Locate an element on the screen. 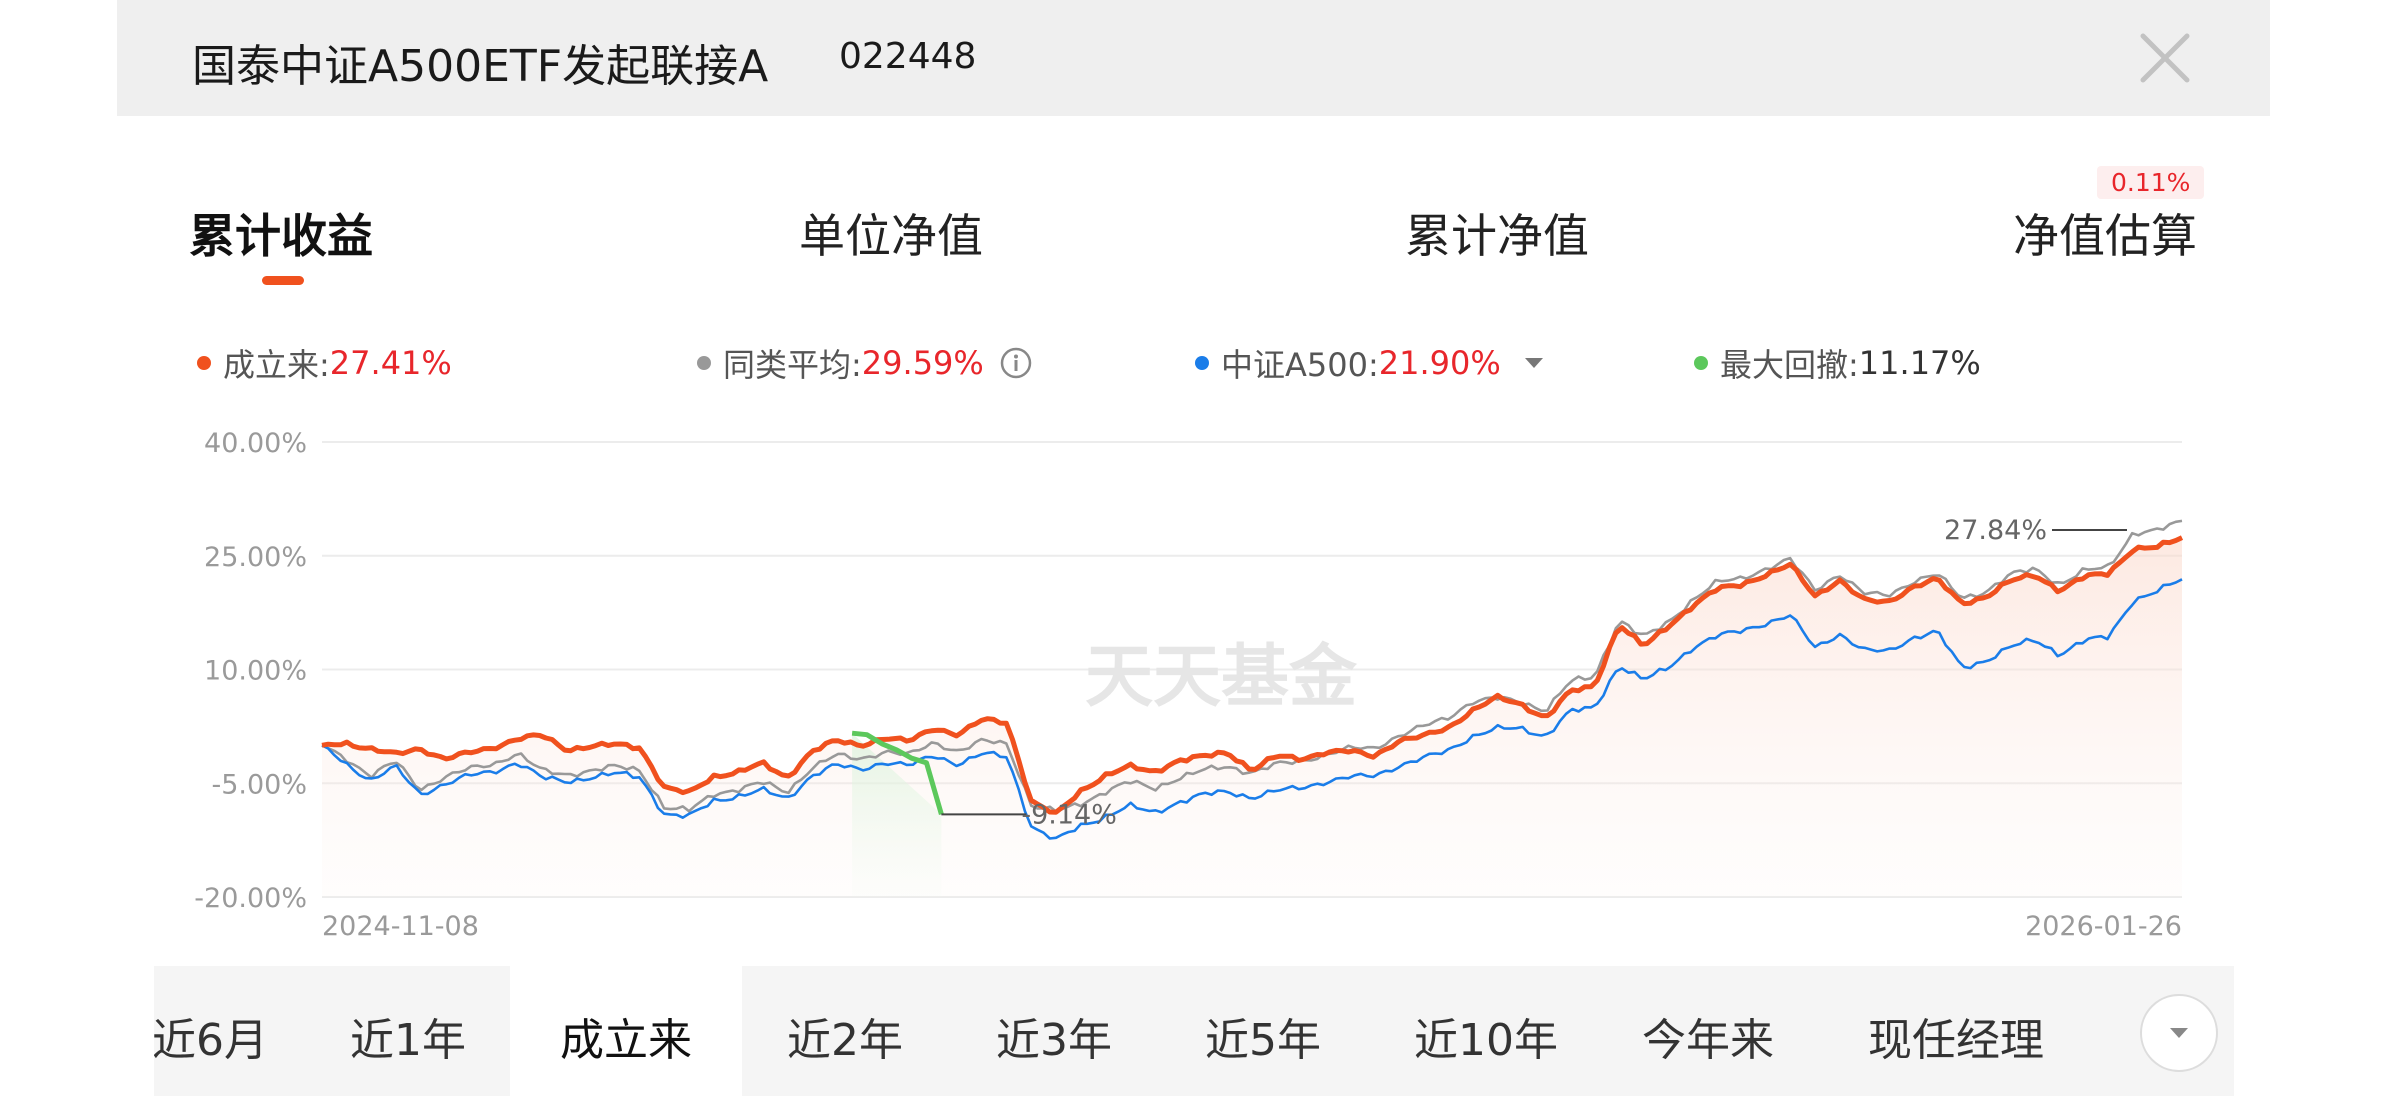 This screenshot has height=1098, width=2387. tab-nav-estimate: 净值估算 is located at coordinates (2105, 233).